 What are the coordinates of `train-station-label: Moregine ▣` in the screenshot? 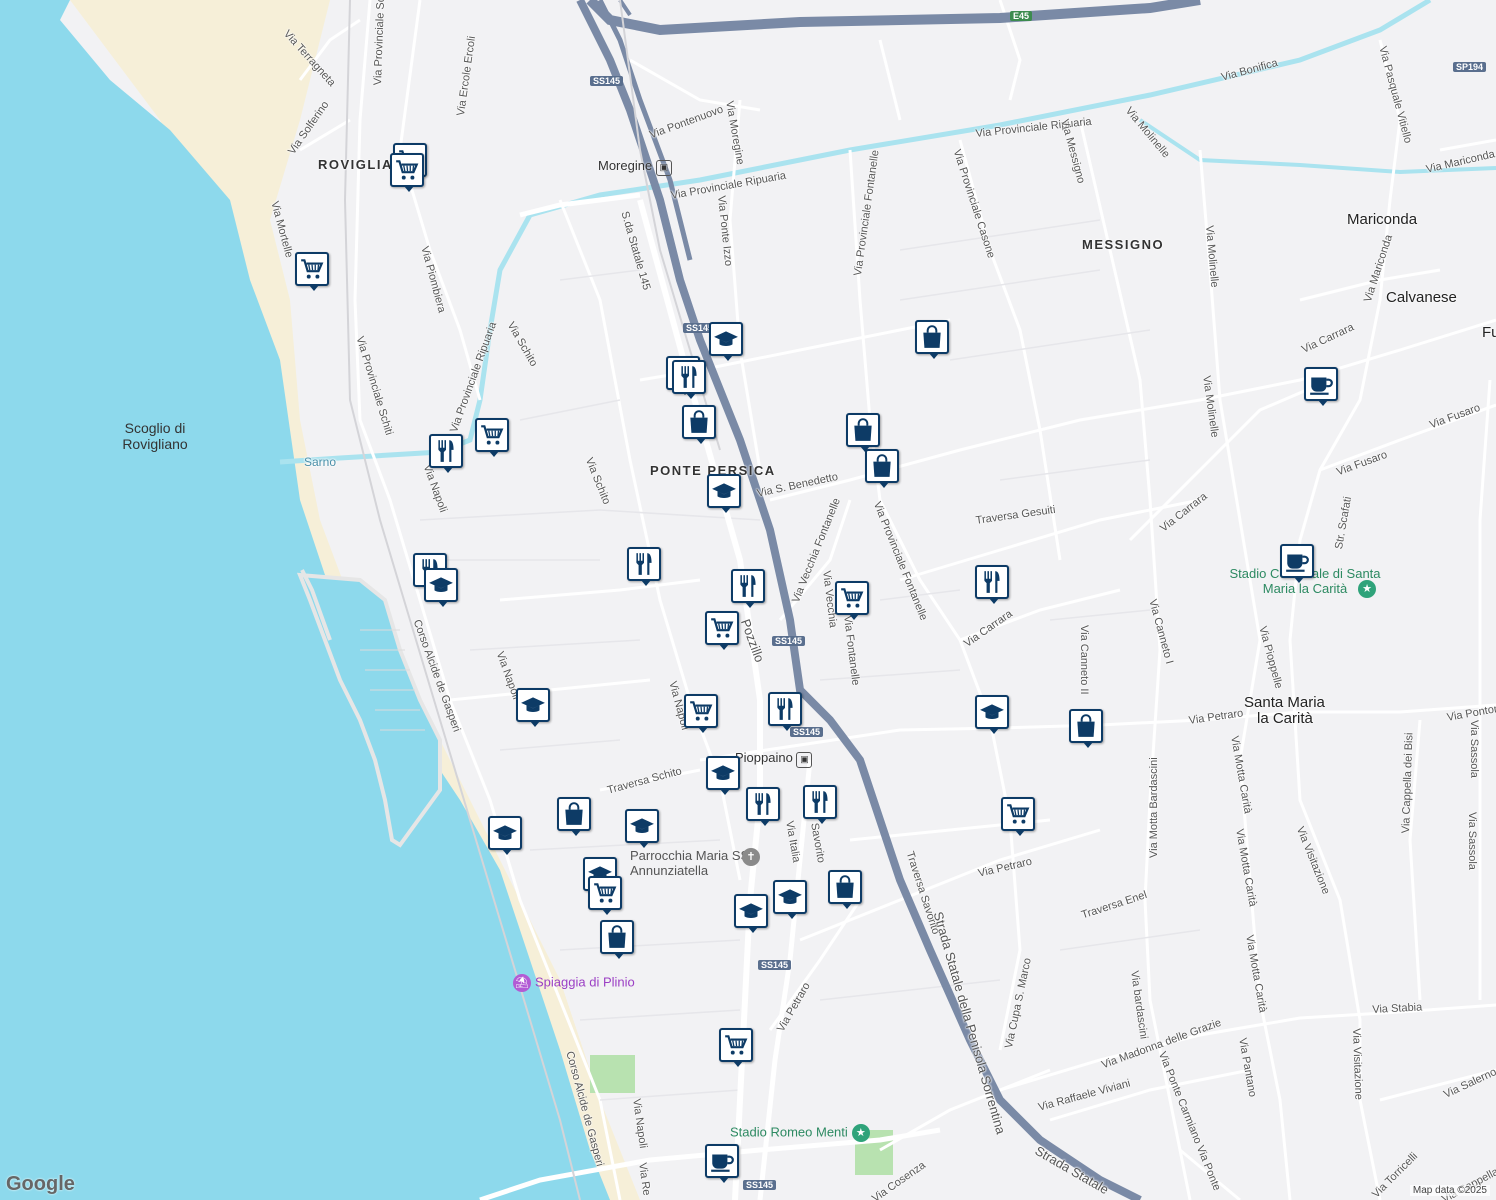 It's located at (635, 167).